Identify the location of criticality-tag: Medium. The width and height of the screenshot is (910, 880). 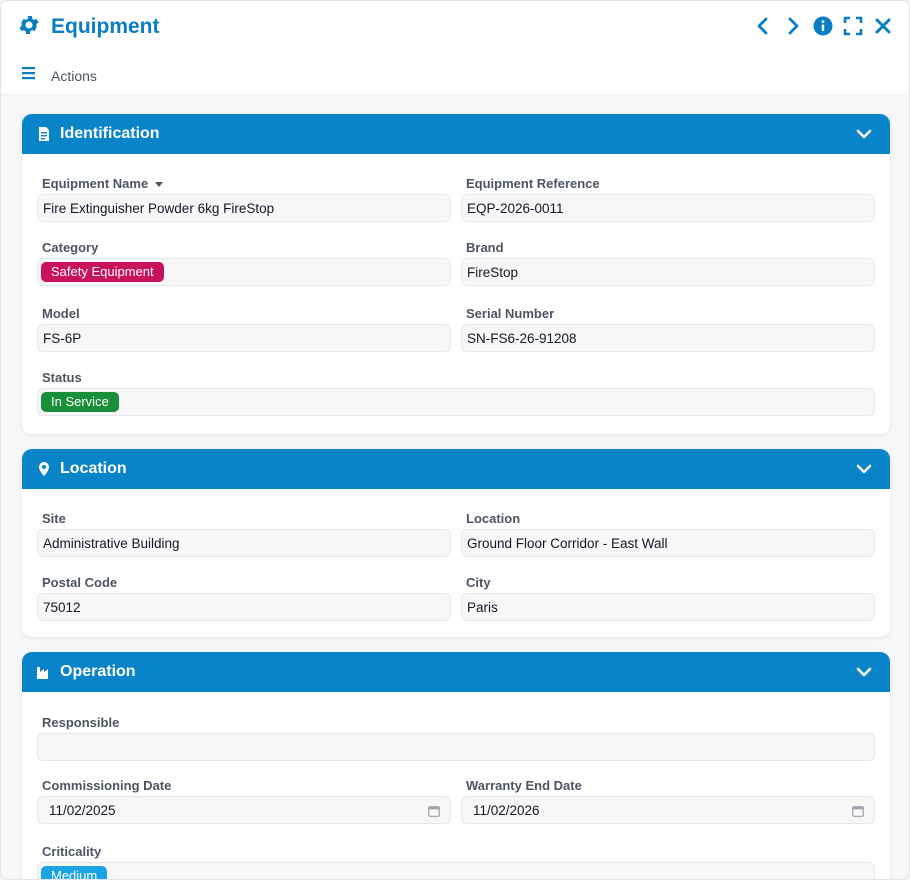
(74, 872).